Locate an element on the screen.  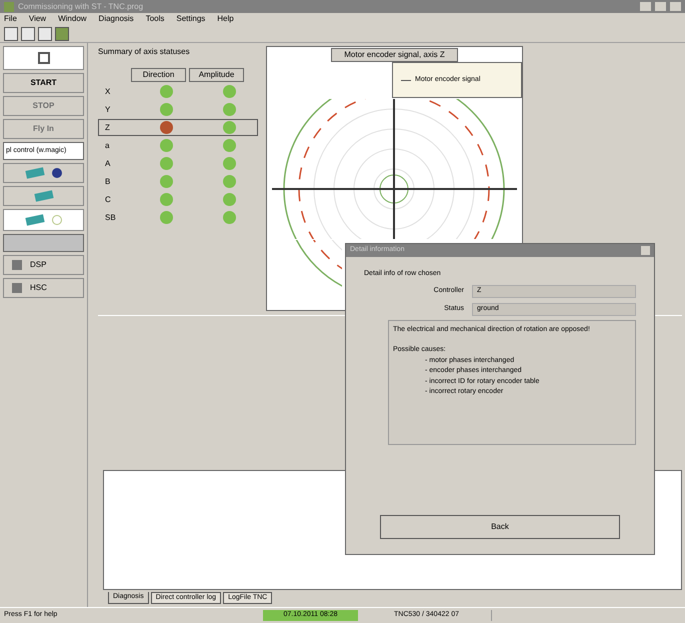
column-header: Amplitude is located at coordinates (216, 75).